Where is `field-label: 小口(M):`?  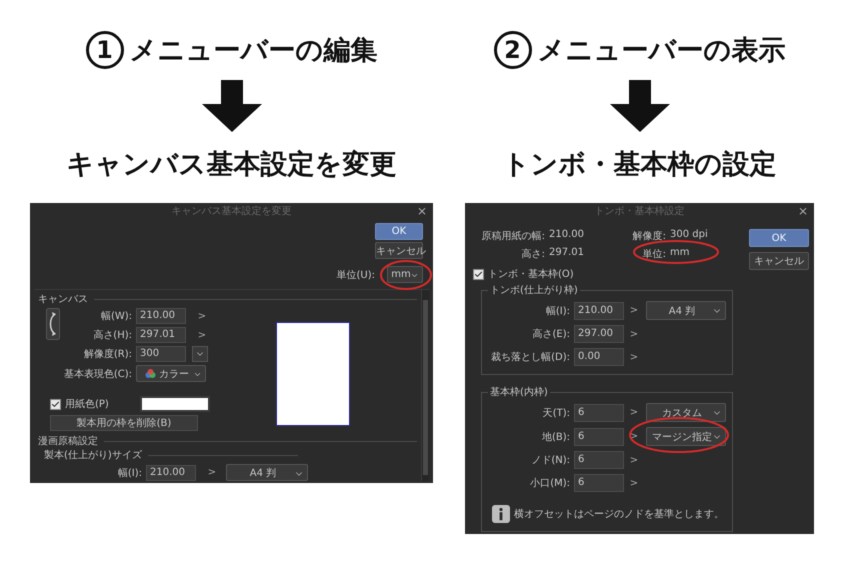 field-label: 小口(M): is located at coordinates (549, 483).